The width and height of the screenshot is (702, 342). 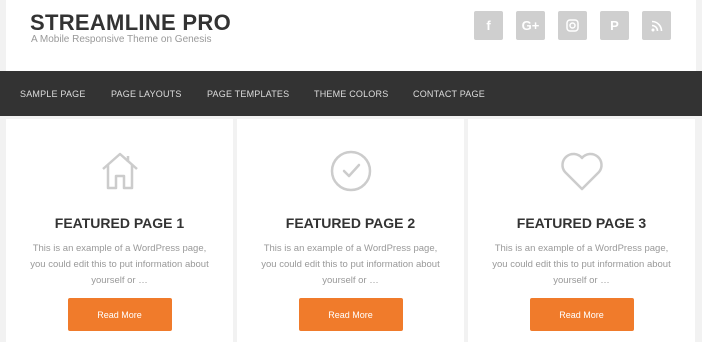 I want to click on site-title: STREAMLINE PRO, so click(x=130, y=23).